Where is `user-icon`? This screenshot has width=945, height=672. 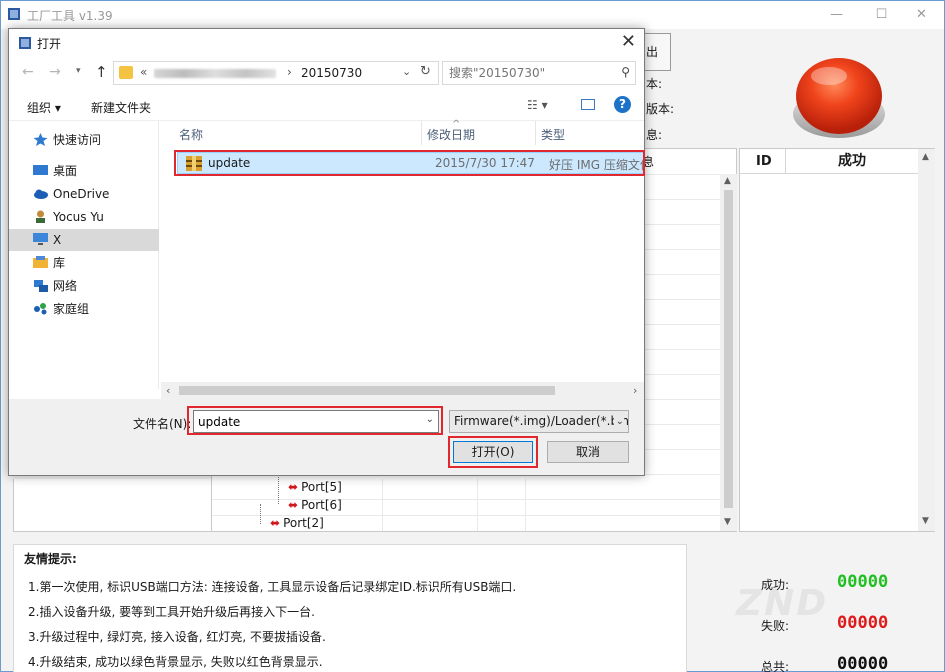 user-icon is located at coordinates (40, 216).